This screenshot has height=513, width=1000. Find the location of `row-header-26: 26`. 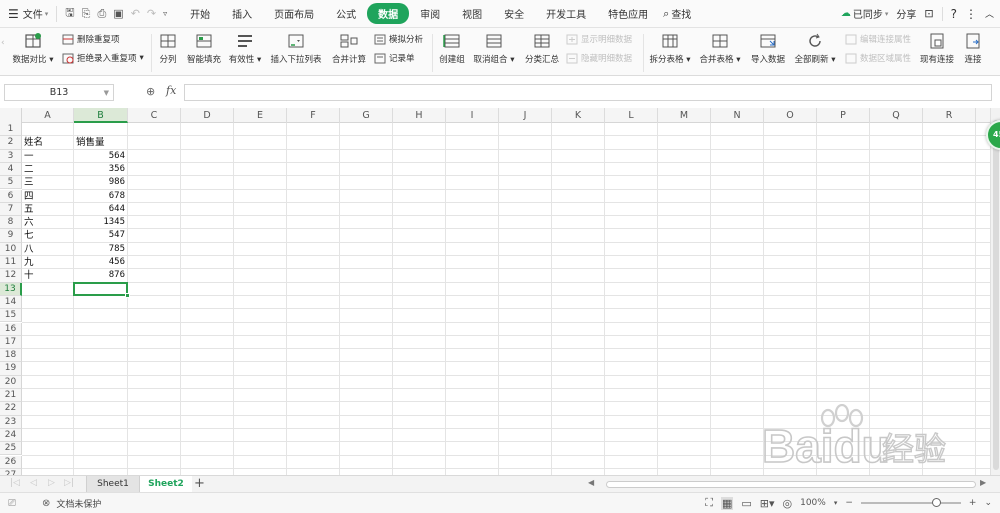

row-header-26: 26 is located at coordinates (11, 462).